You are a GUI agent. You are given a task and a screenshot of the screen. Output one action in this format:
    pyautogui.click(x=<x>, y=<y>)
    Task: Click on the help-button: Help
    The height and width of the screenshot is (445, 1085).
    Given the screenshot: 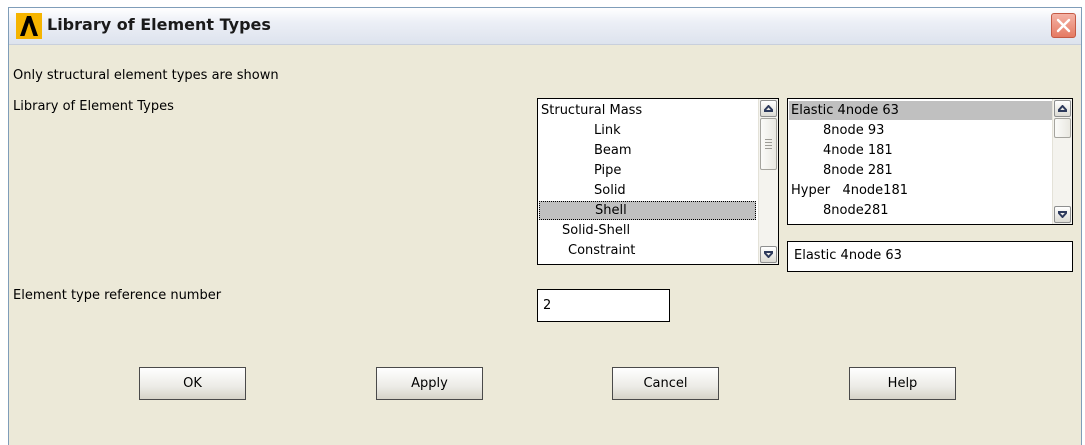 What is the action you would take?
    pyautogui.click(x=902, y=383)
    